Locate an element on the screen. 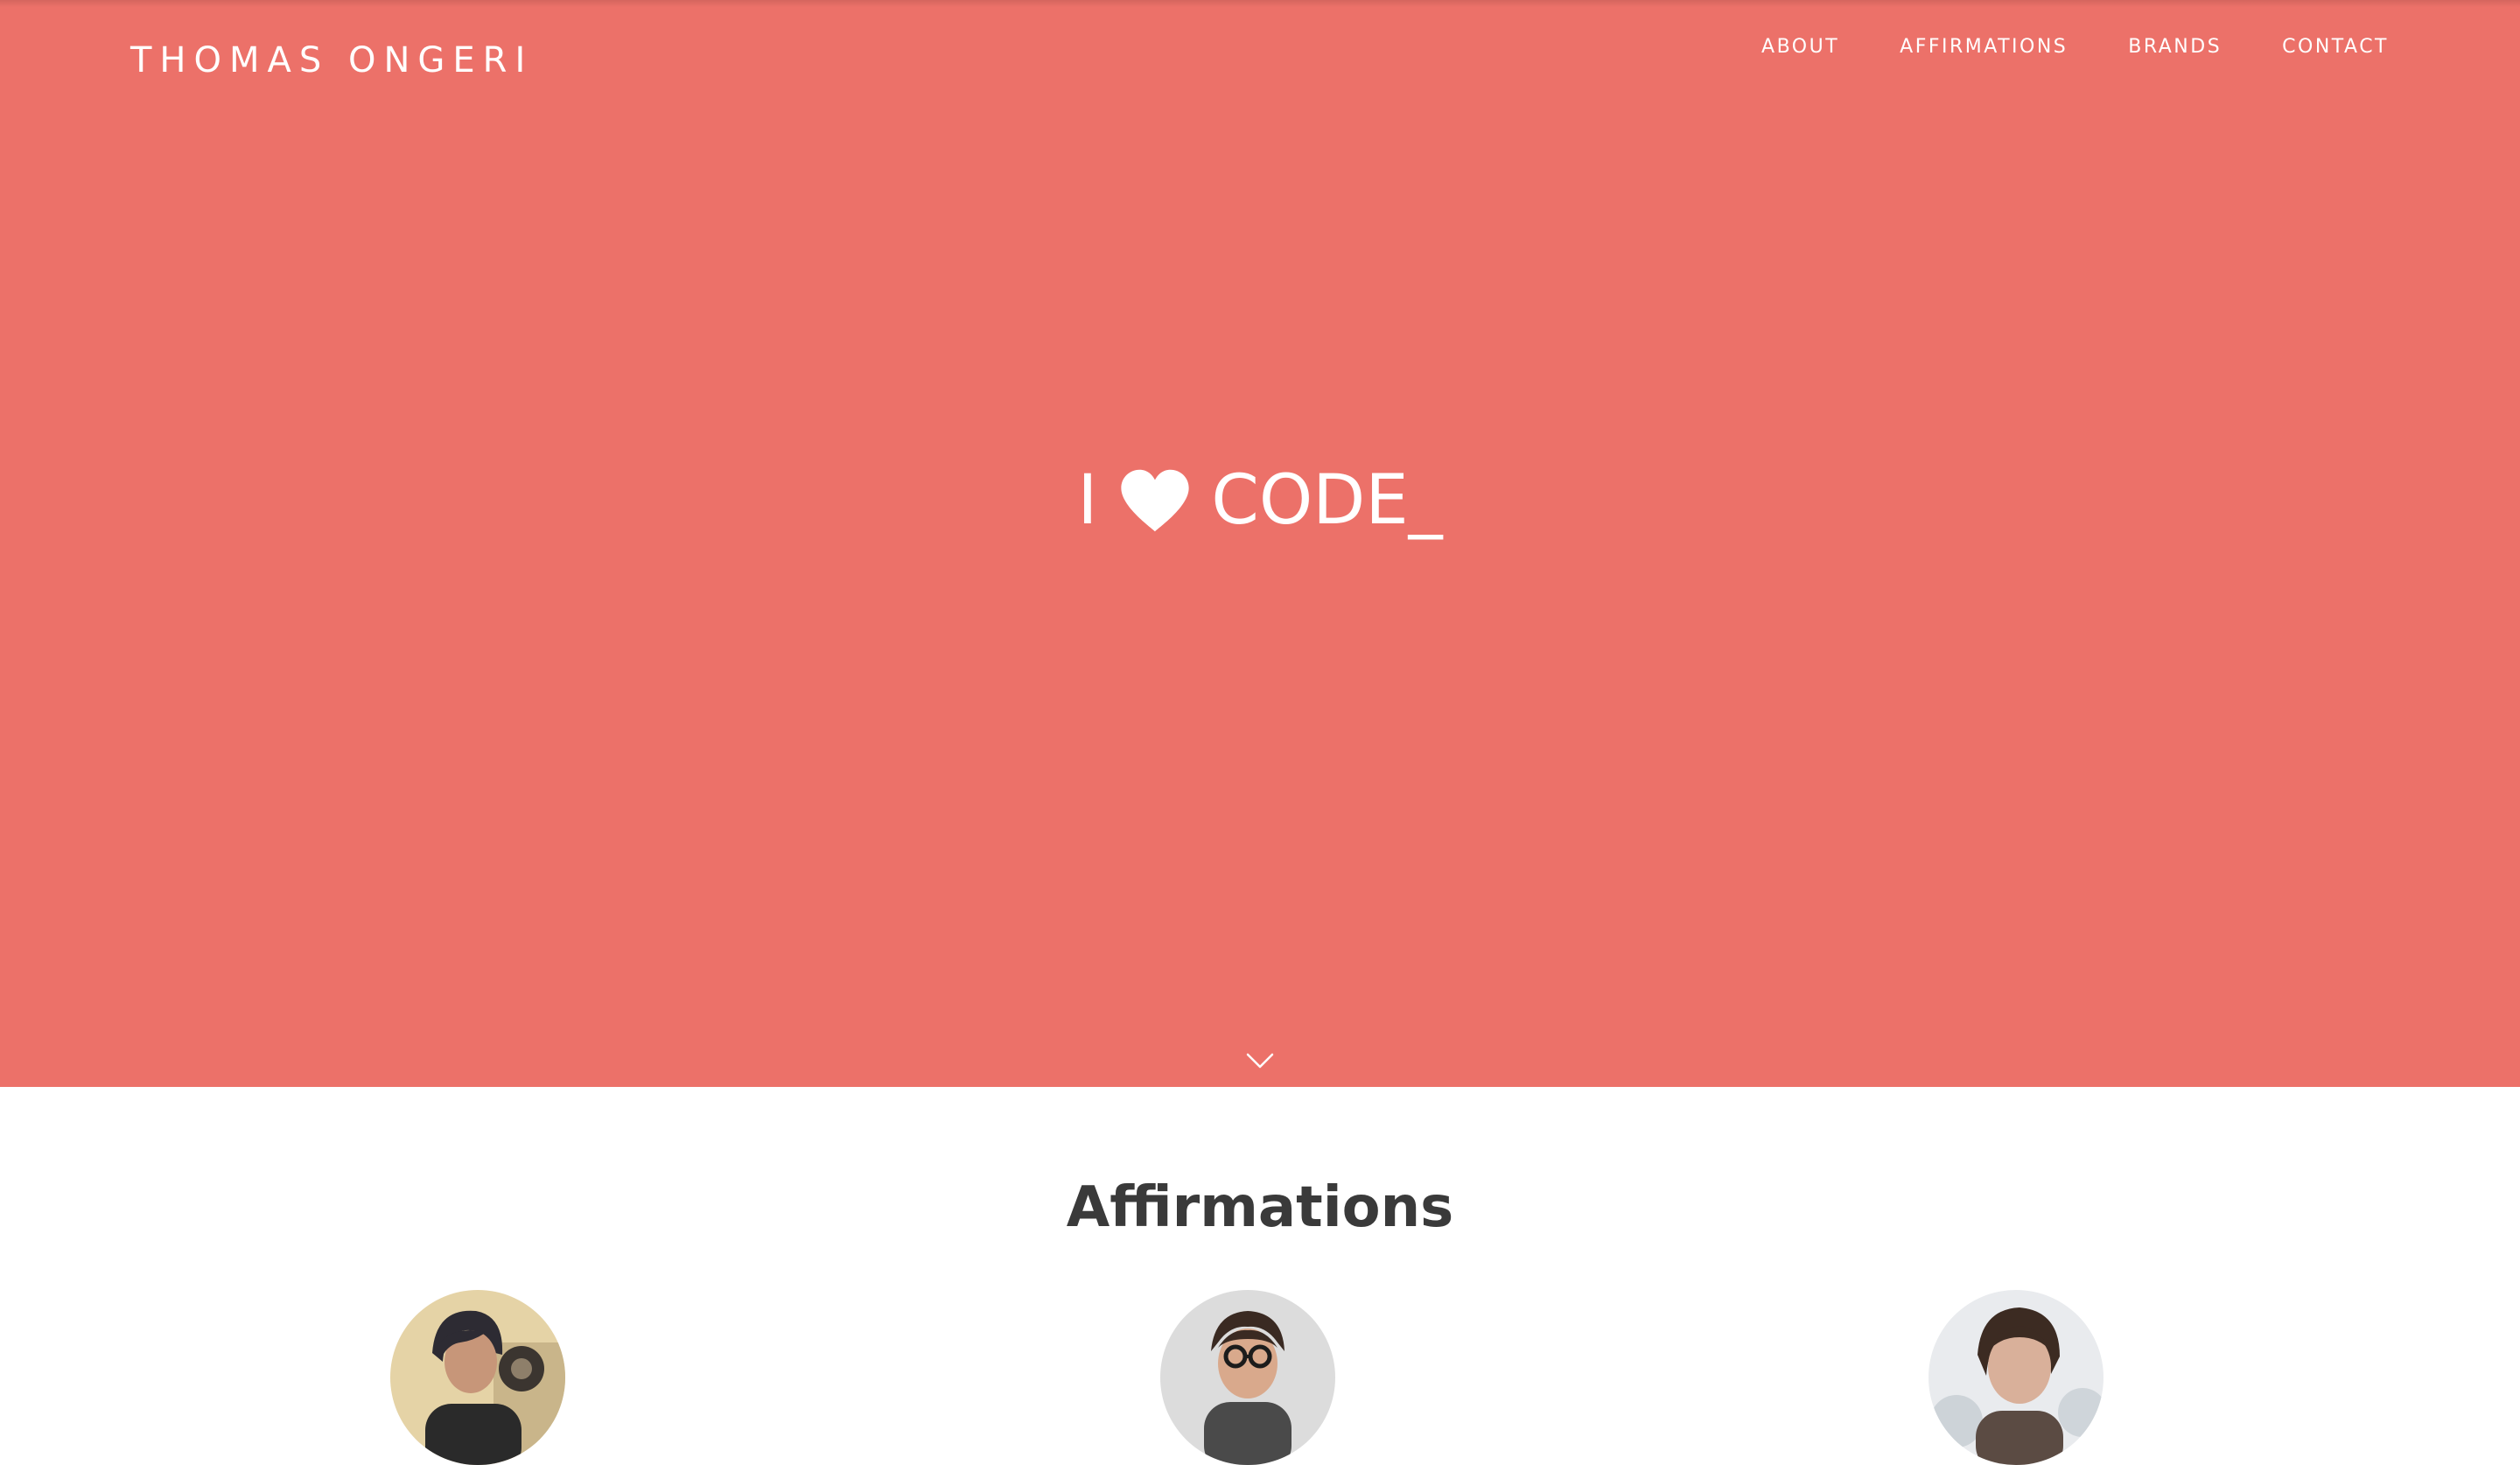 The image size is (2520, 1465). affirmations-title: Affirmations is located at coordinates (1260, 1207).